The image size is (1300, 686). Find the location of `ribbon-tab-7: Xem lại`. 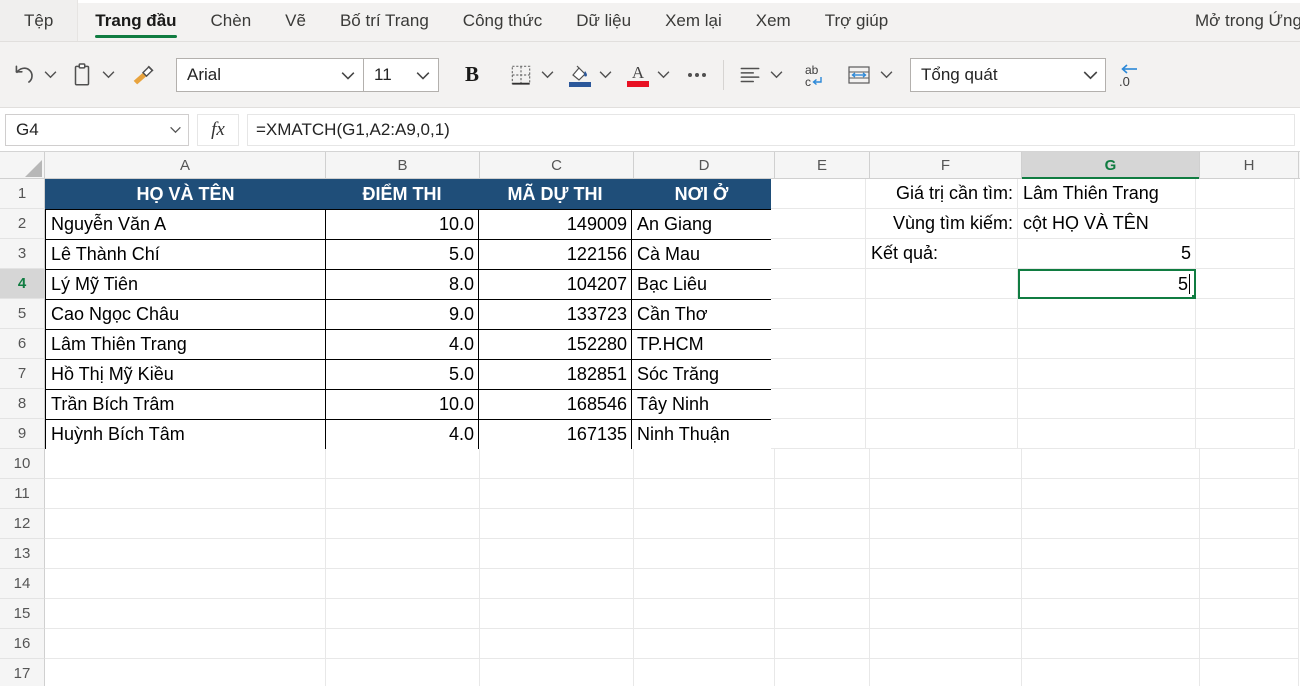

ribbon-tab-7: Xem lại is located at coordinates (693, 20).